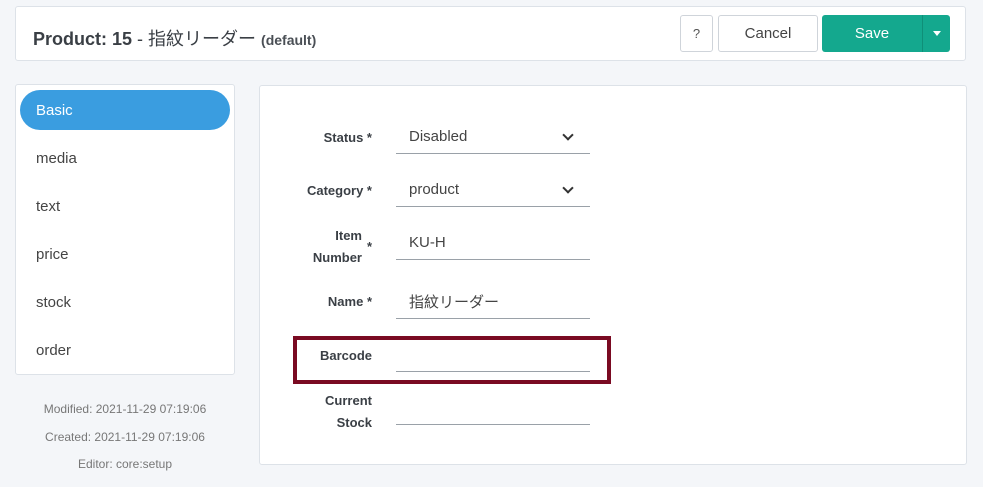  What do you see at coordinates (493, 243) in the screenshot?
I see `item-number-input: KU-H` at bounding box center [493, 243].